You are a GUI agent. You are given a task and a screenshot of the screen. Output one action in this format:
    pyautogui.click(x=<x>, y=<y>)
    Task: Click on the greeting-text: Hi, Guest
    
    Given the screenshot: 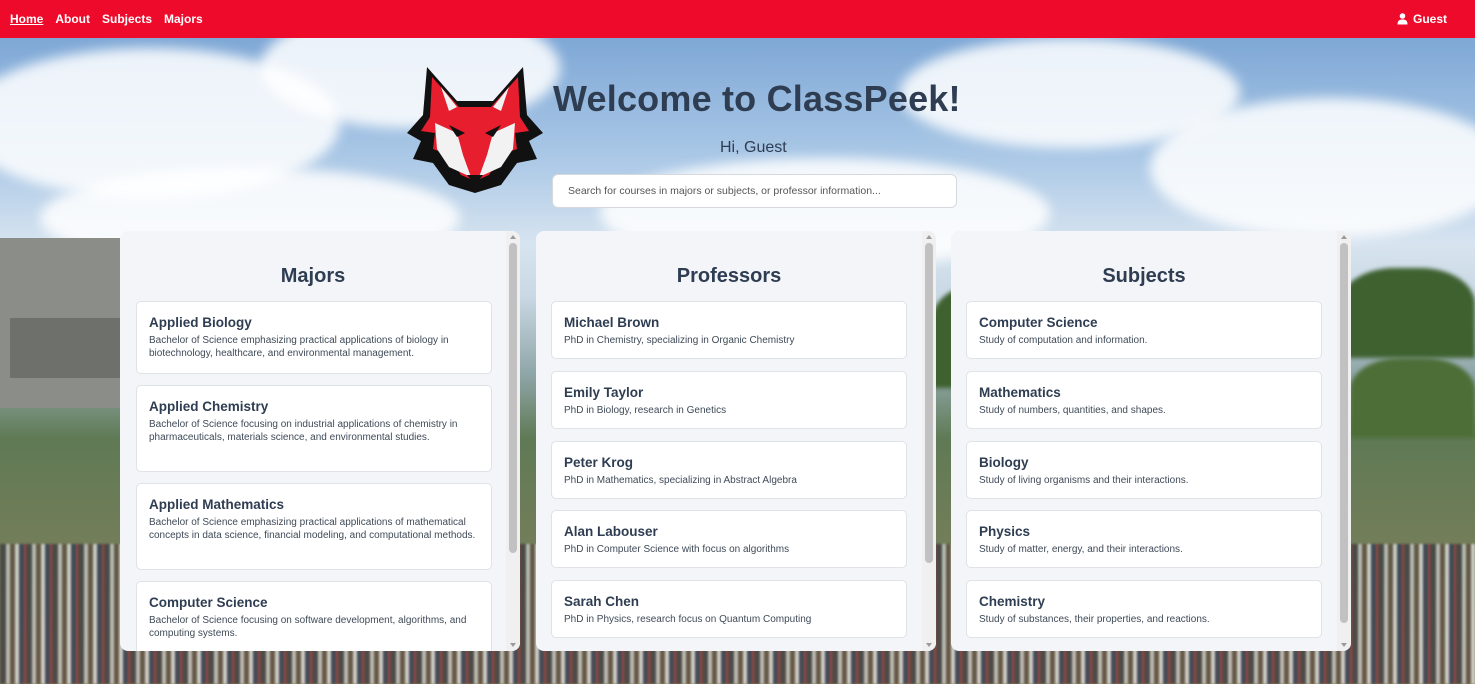 What is the action you would take?
    pyautogui.click(x=753, y=147)
    